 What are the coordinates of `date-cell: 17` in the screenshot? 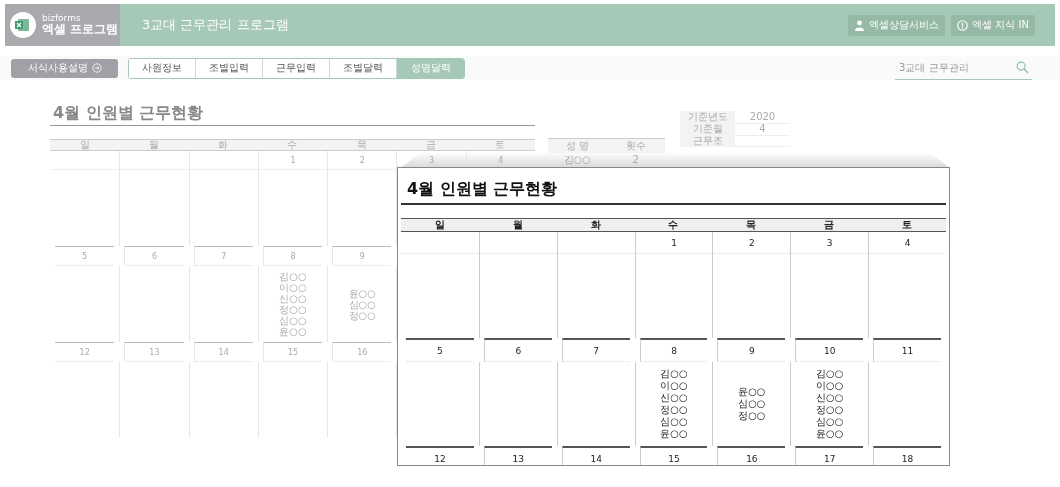 It's located at (829, 455).